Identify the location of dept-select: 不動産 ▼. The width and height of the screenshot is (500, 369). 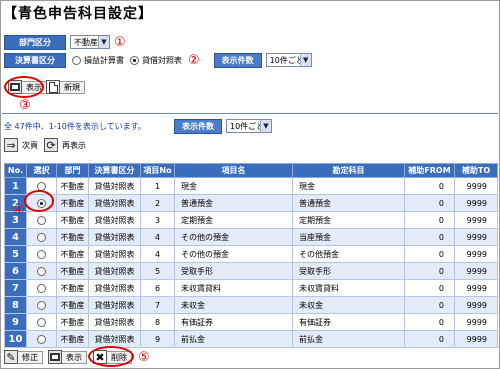
(90, 42).